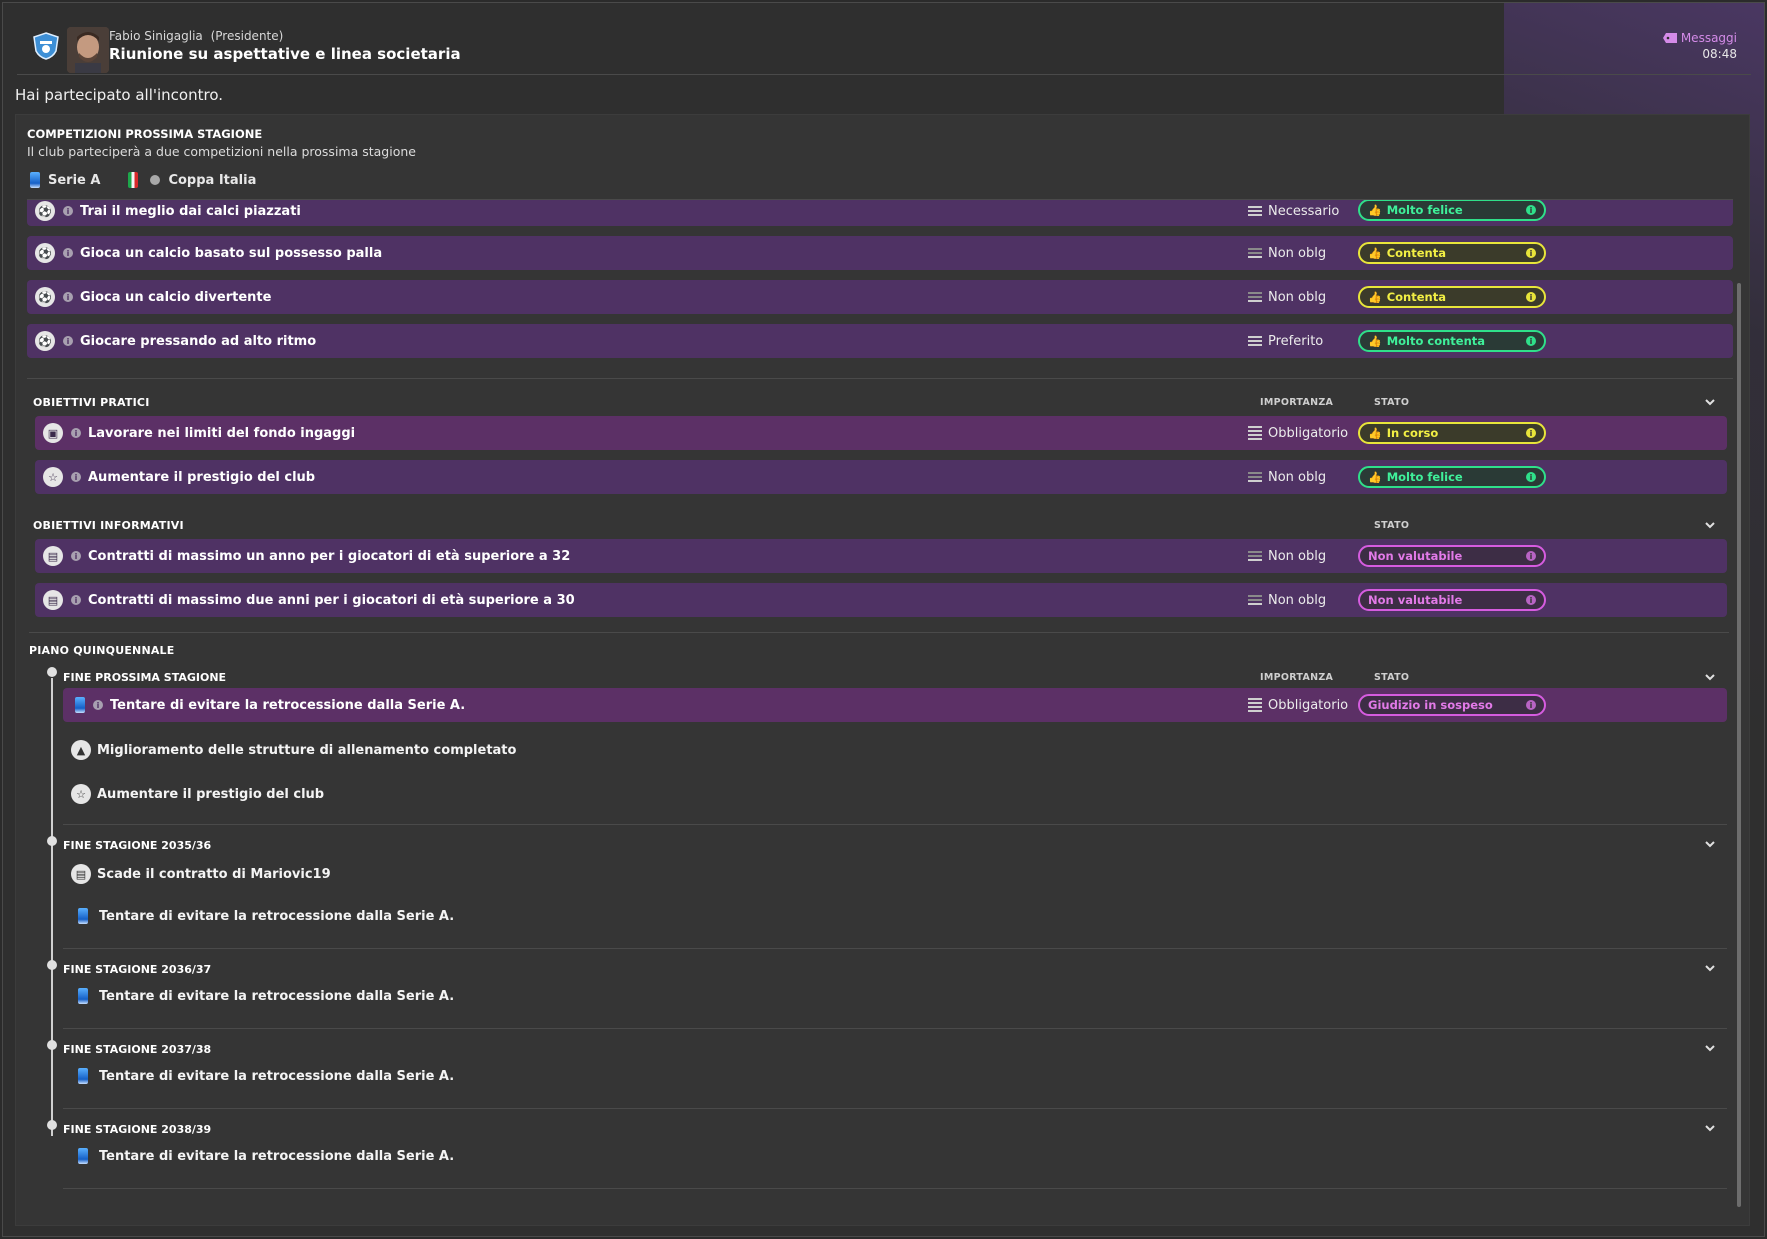 The image size is (1767, 1239). What do you see at coordinates (53, 477) in the screenshot?
I see `star-icon: ☆` at bounding box center [53, 477].